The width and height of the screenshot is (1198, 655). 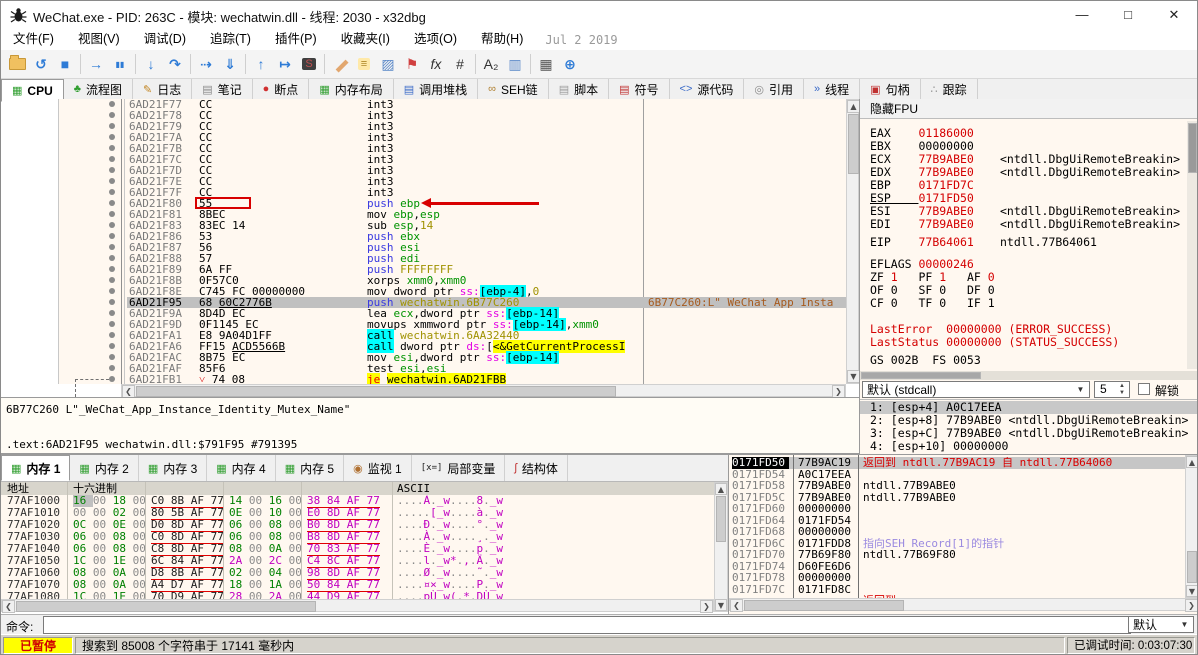 I want to click on register-row: ECX 77B9ABE0, so click(x=922, y=159).